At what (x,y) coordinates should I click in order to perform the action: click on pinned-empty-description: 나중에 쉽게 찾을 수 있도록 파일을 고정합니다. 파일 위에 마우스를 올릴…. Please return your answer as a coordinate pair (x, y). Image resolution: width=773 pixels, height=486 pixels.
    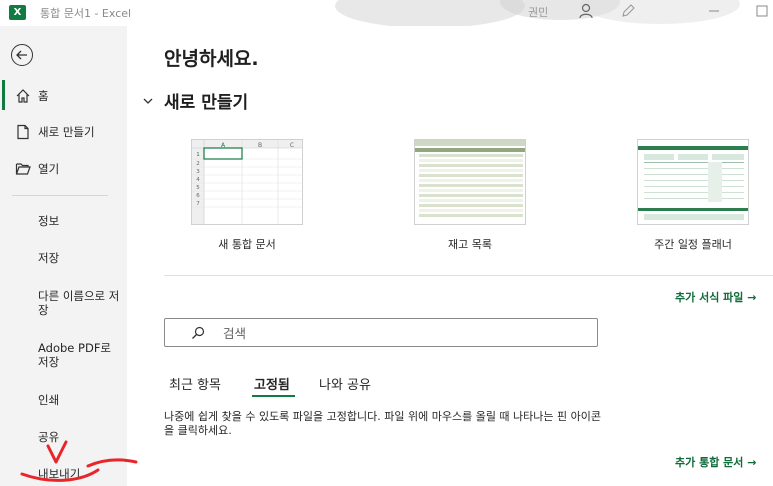
    Looking at the image, I should click on (383, 423).